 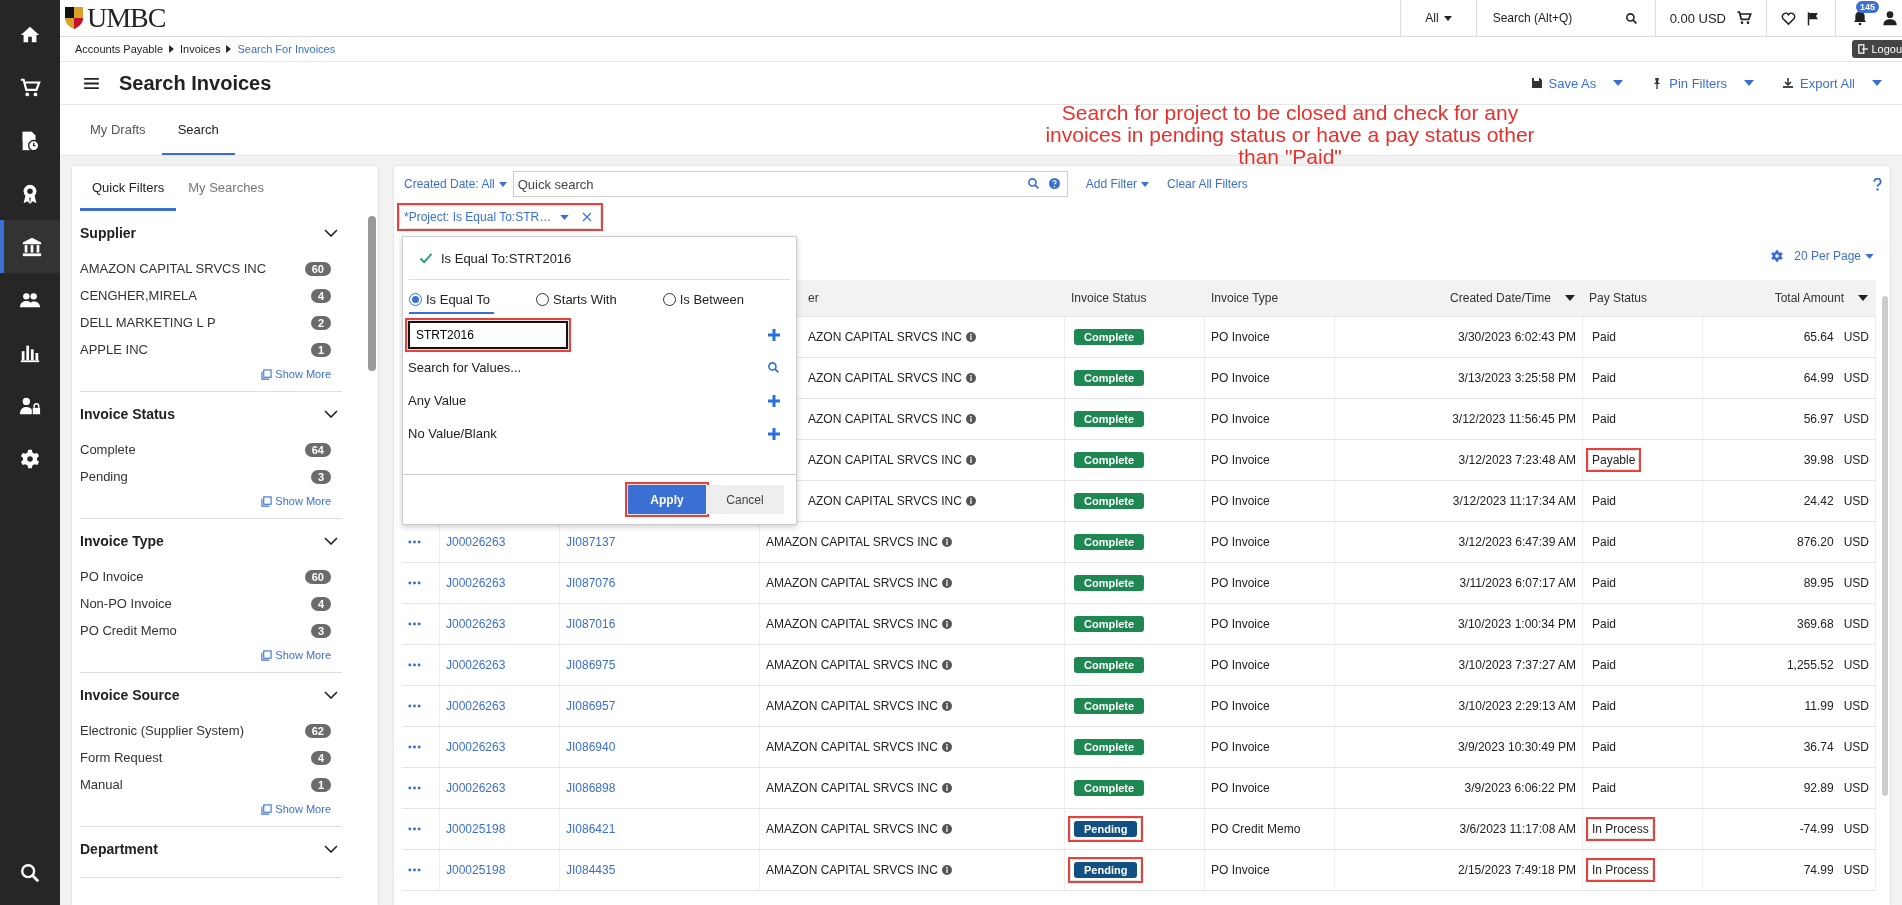 What do you see at coordinates (1577, 83) in the screenshot?
I see `action-button: Save As` at bounding box center [1577, 83].